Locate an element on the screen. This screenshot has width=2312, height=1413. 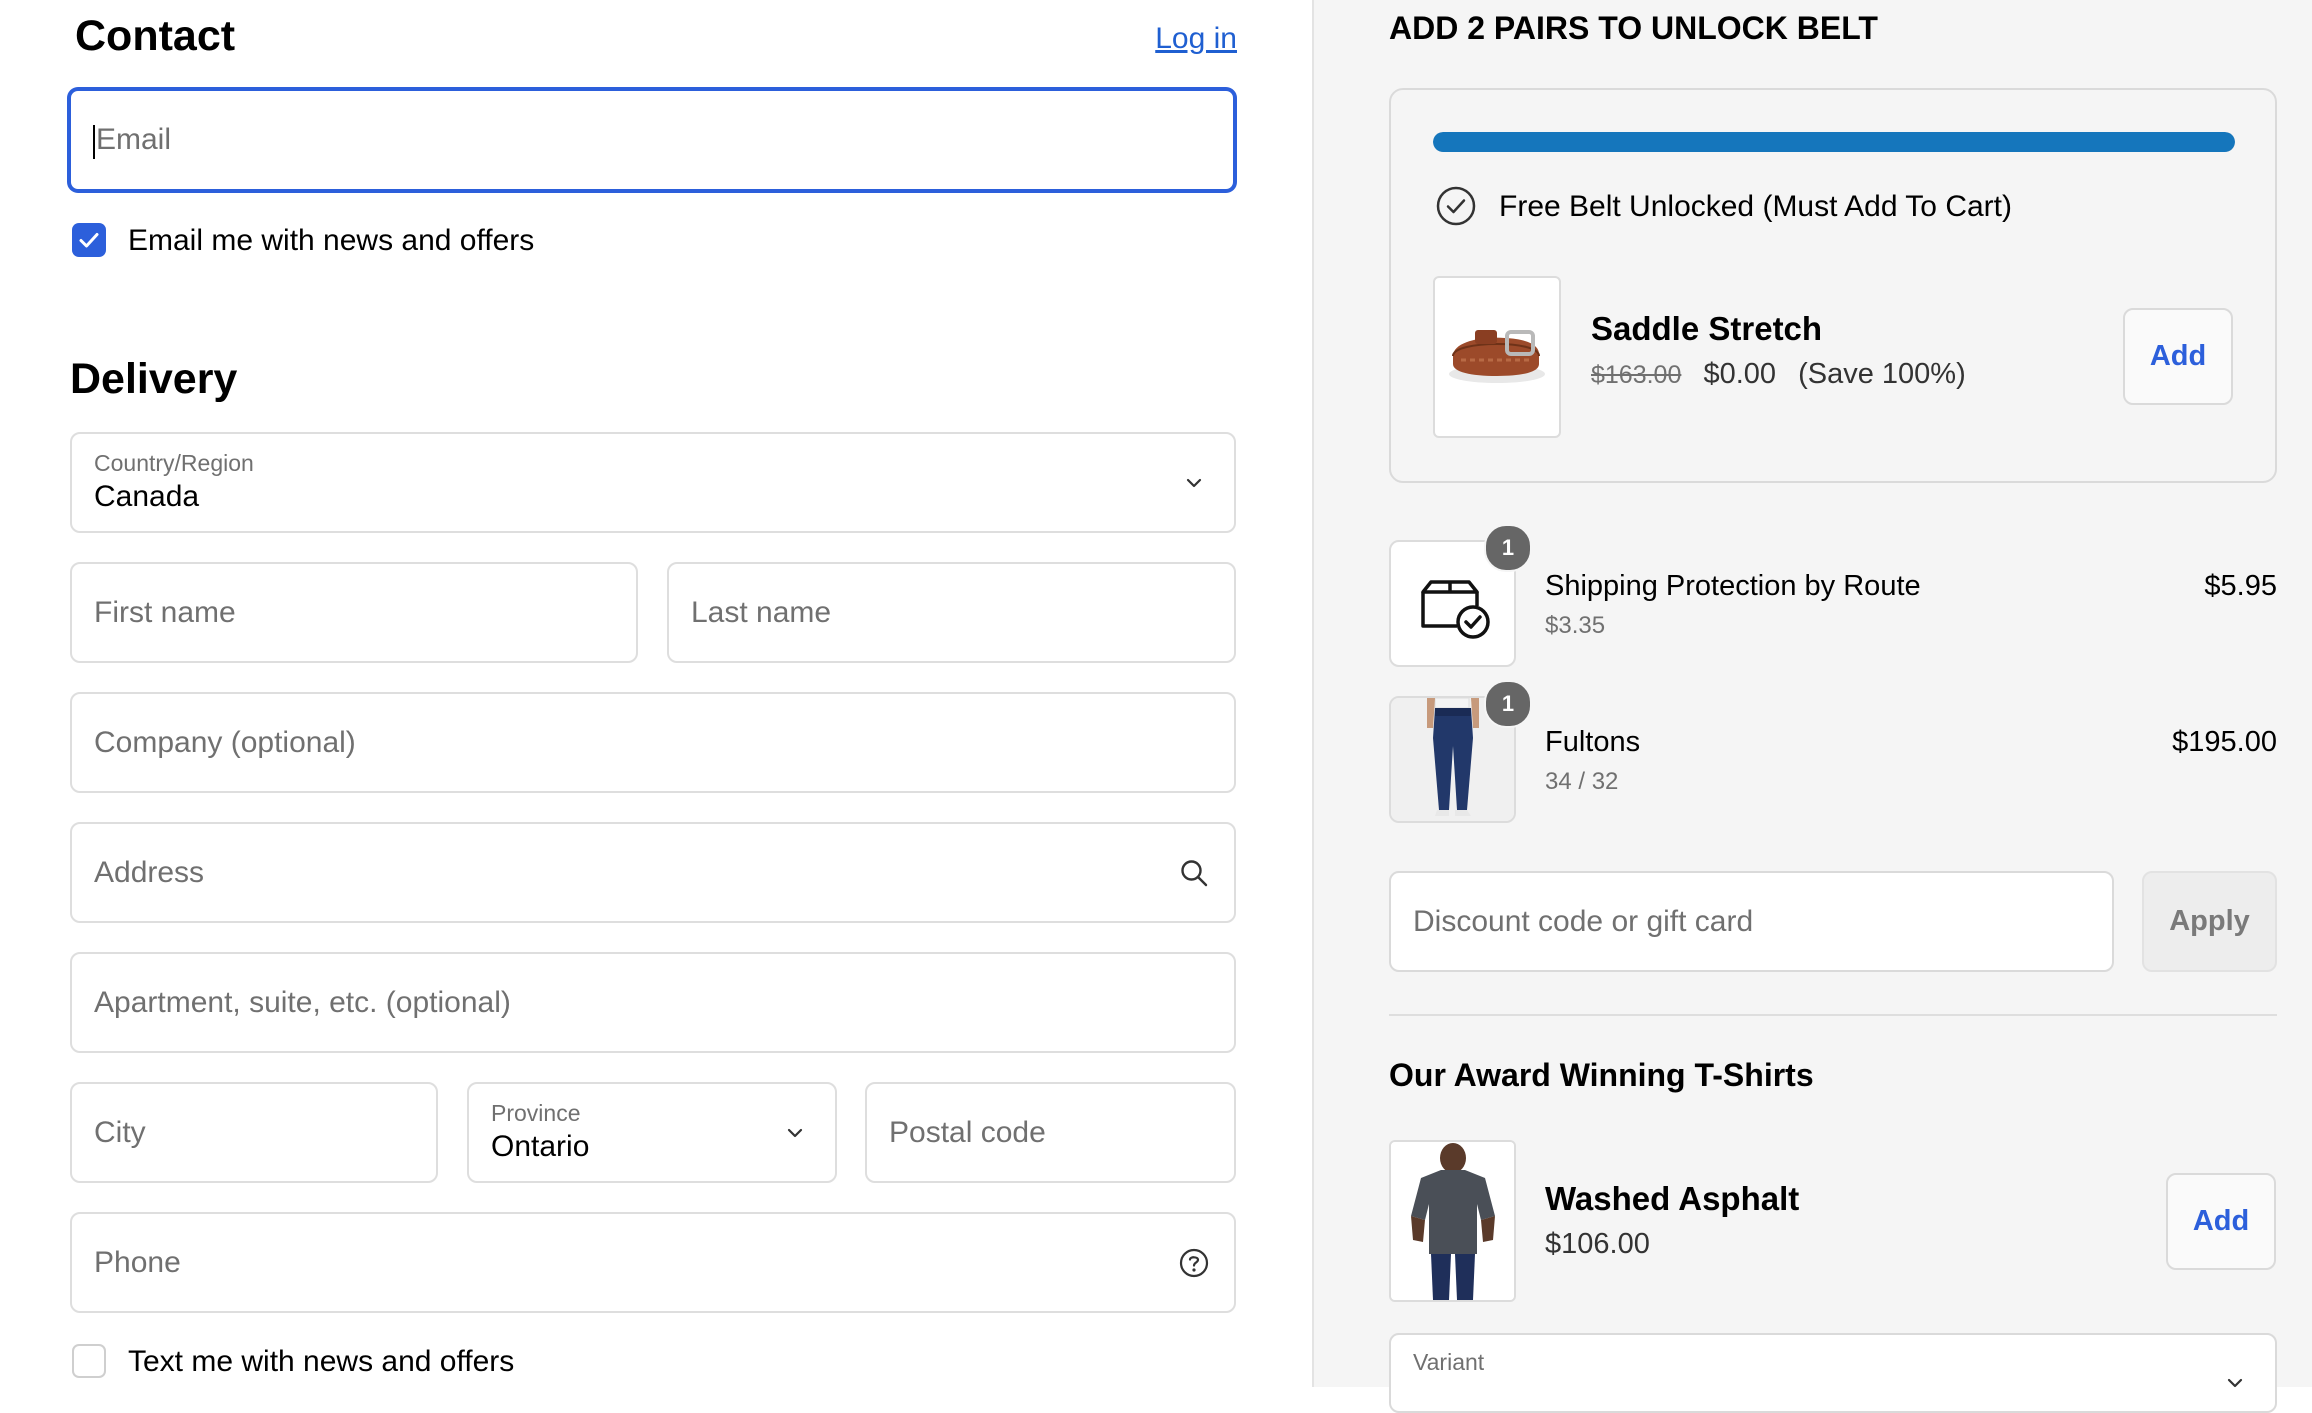
city-placeholder: City is located at coordinates (120, 1132).